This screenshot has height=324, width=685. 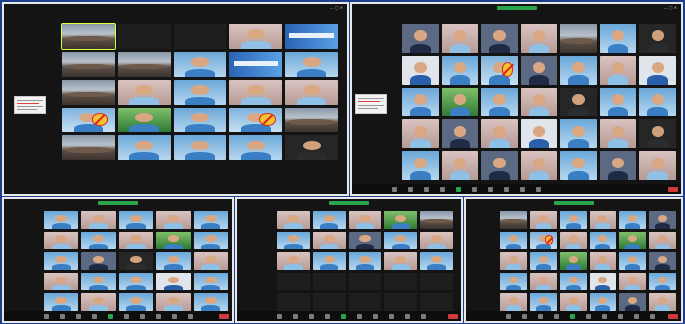 I want to click on window-titlebar: — ▢ ✕, so click(x=516, y=8).